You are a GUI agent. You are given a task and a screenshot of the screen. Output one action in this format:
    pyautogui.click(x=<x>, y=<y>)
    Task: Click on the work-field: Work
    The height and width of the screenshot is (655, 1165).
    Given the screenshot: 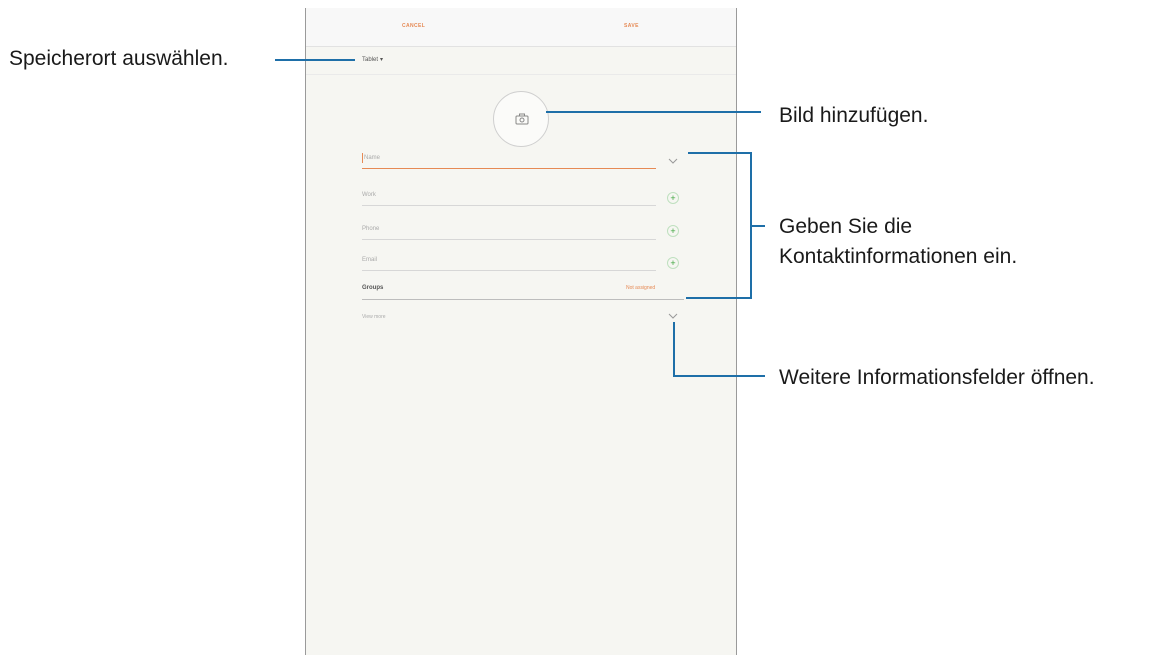 What is the action you would take?
    pyautogui.click(x=369, y=195)
    